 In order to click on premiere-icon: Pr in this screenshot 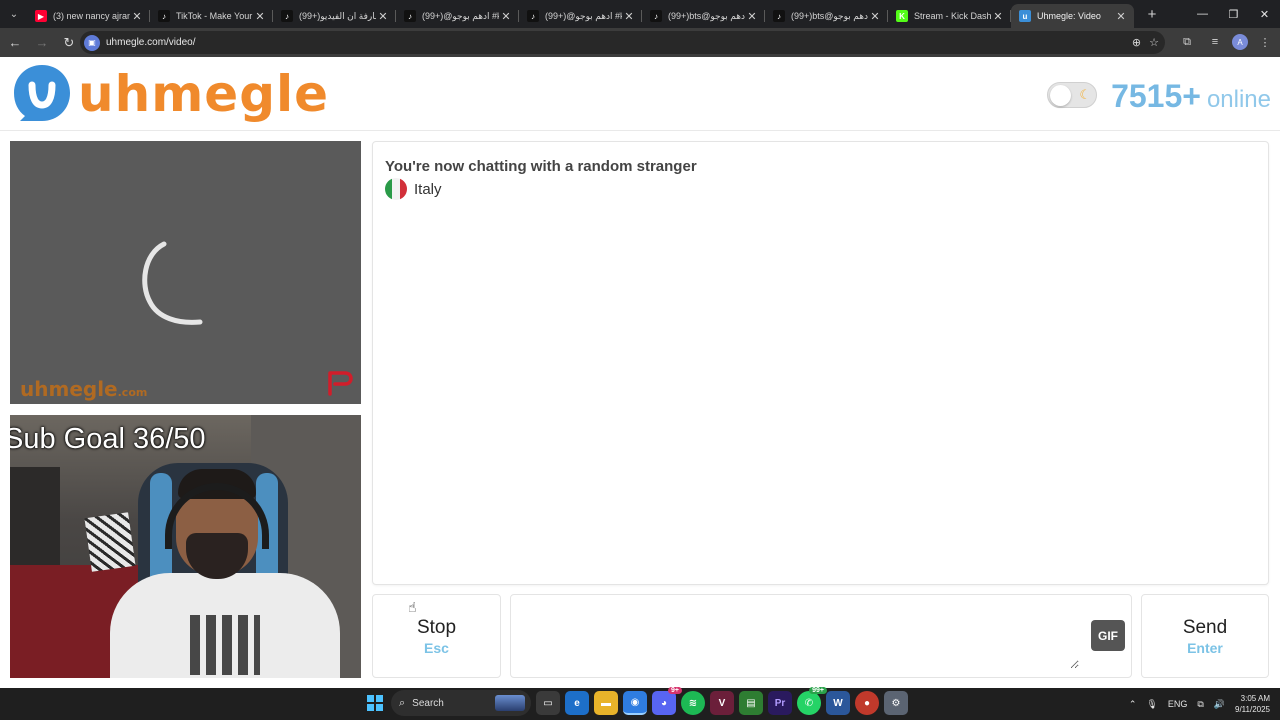, I will do `click(780, 703)`.